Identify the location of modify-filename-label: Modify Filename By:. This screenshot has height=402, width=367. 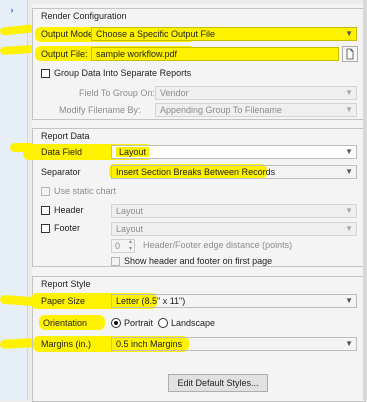
(100, 110).